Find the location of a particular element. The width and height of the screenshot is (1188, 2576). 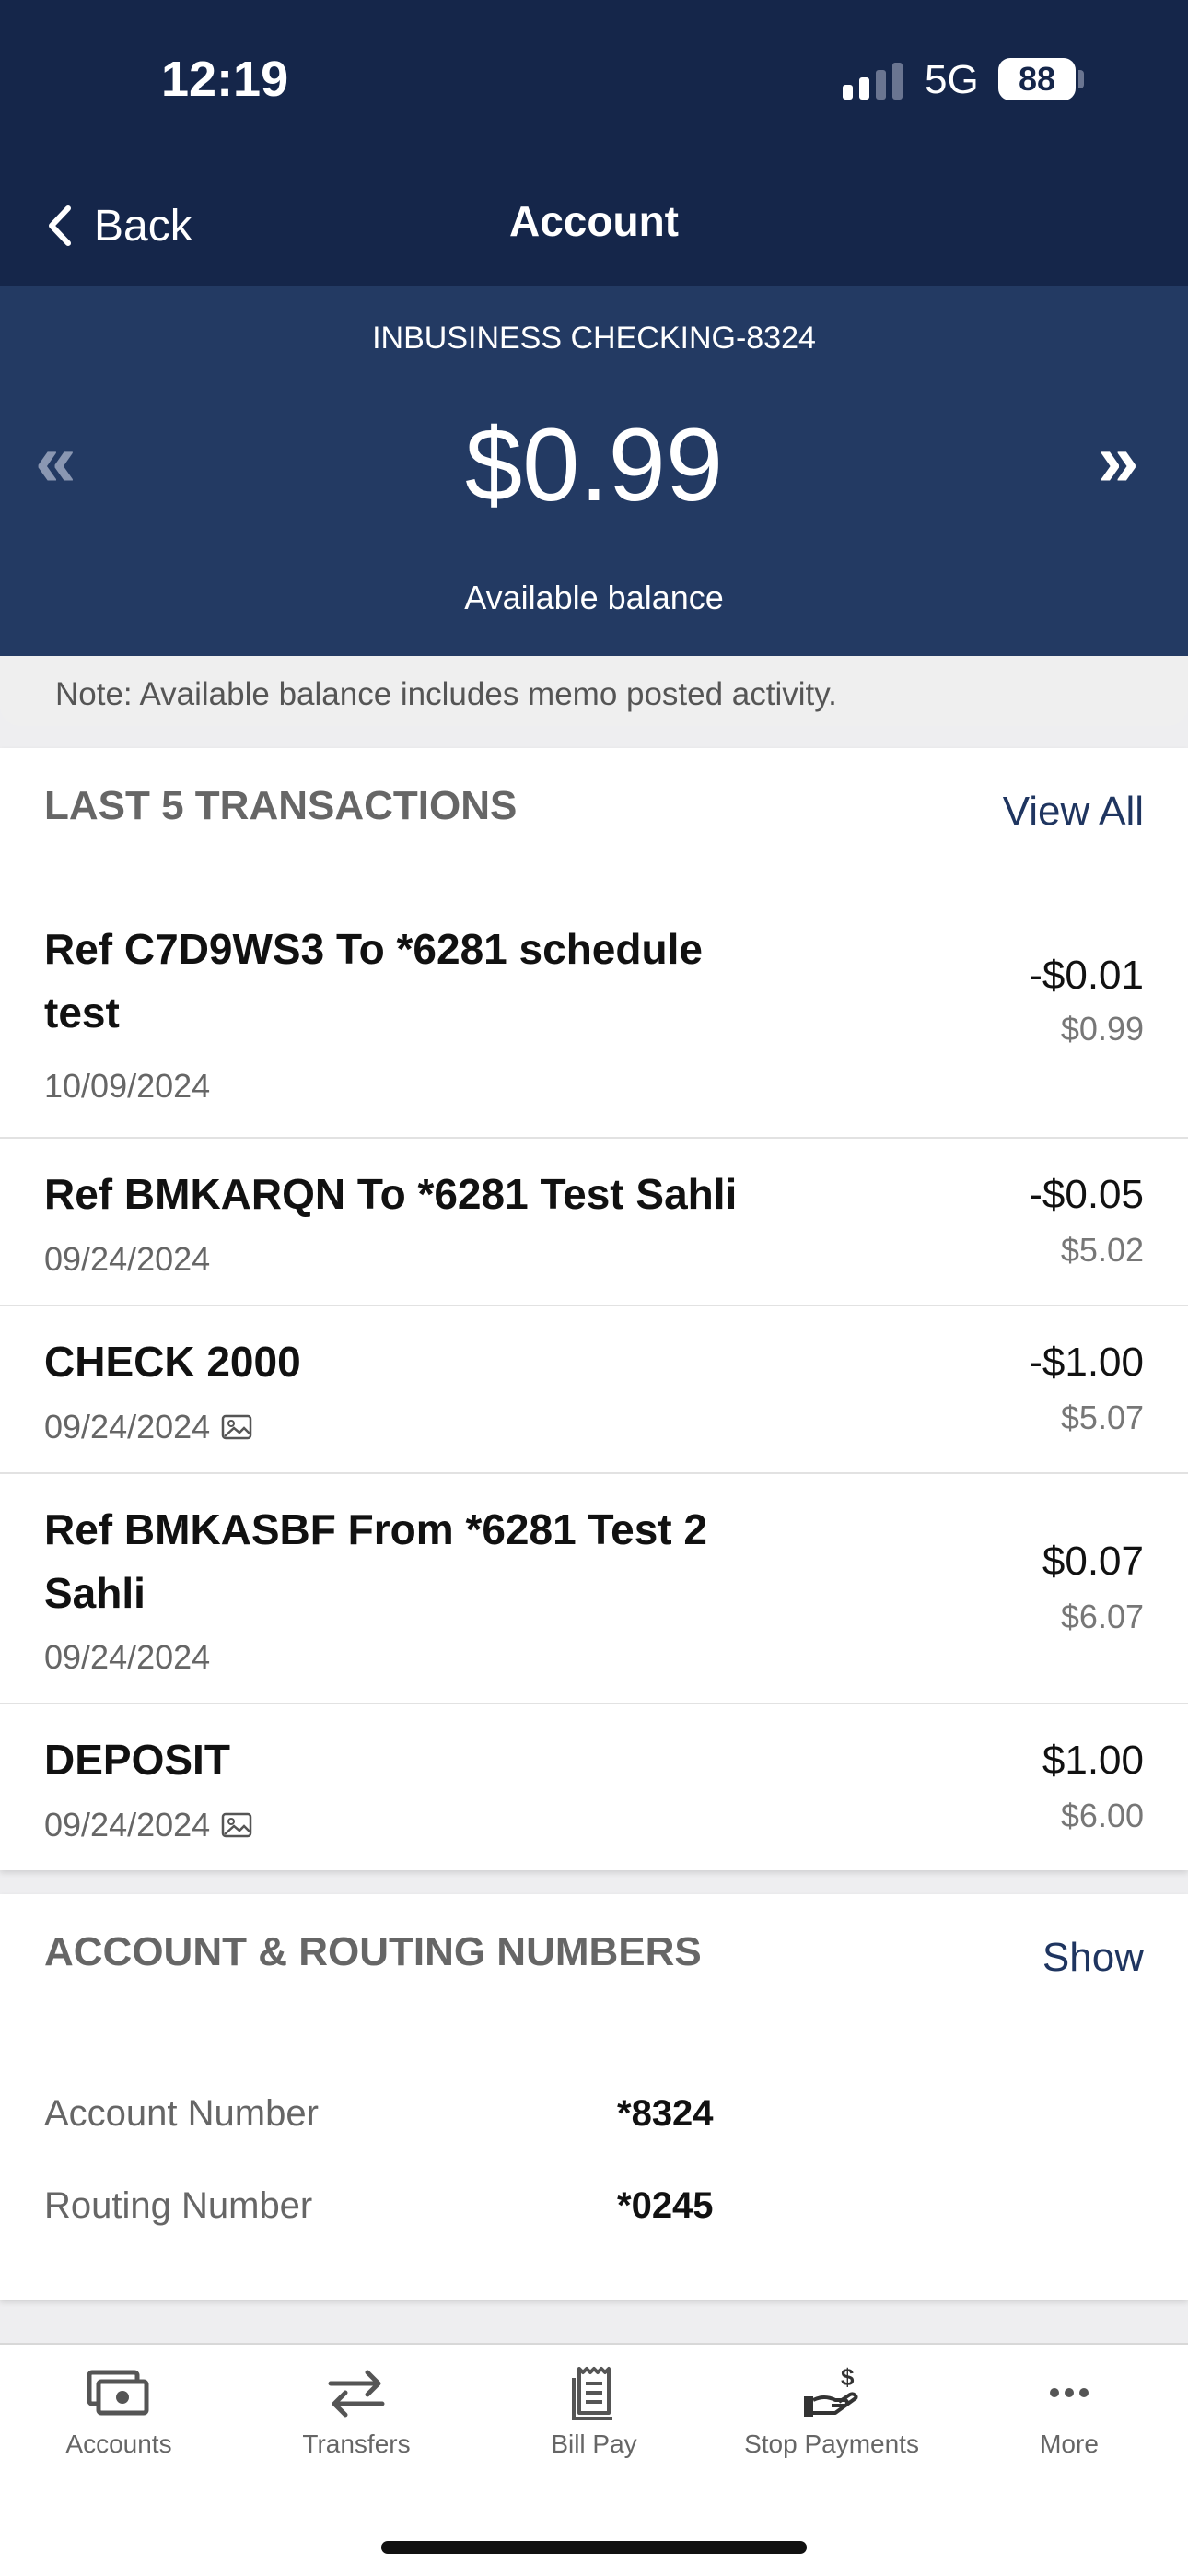

transaction-amount: -$1.00 is located at coordinates (1086, 1362).